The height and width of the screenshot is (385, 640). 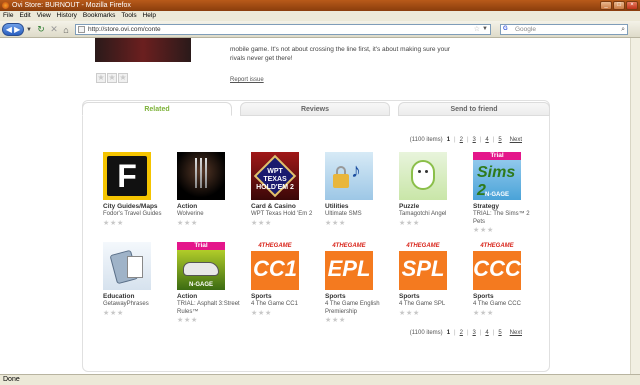 I want to click on ngage-label: N-GAGE, so click(x=497, y=195).